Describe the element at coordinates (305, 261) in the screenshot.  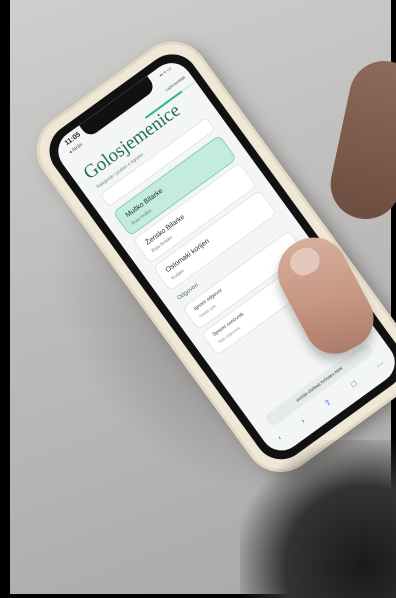
I see `fingernail` at that location.